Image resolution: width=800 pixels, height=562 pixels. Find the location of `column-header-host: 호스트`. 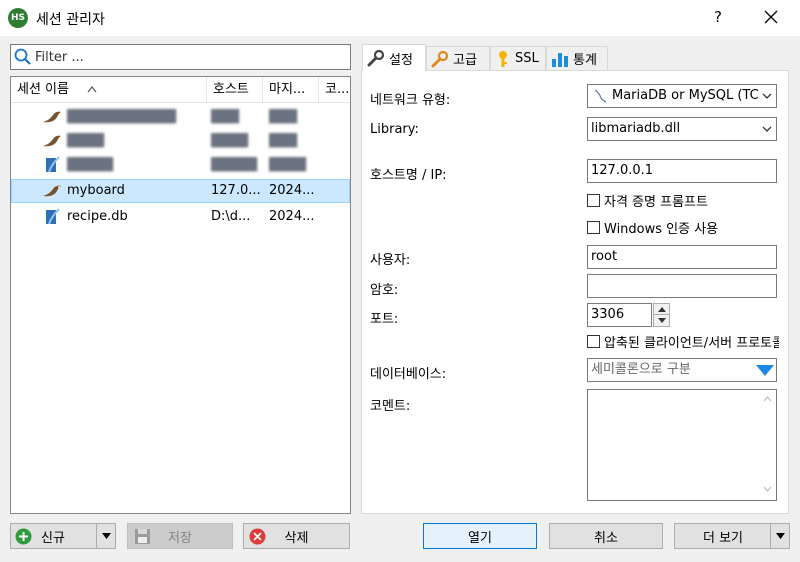

column-header-host: 호스트 is located at coordinates (235, 90).